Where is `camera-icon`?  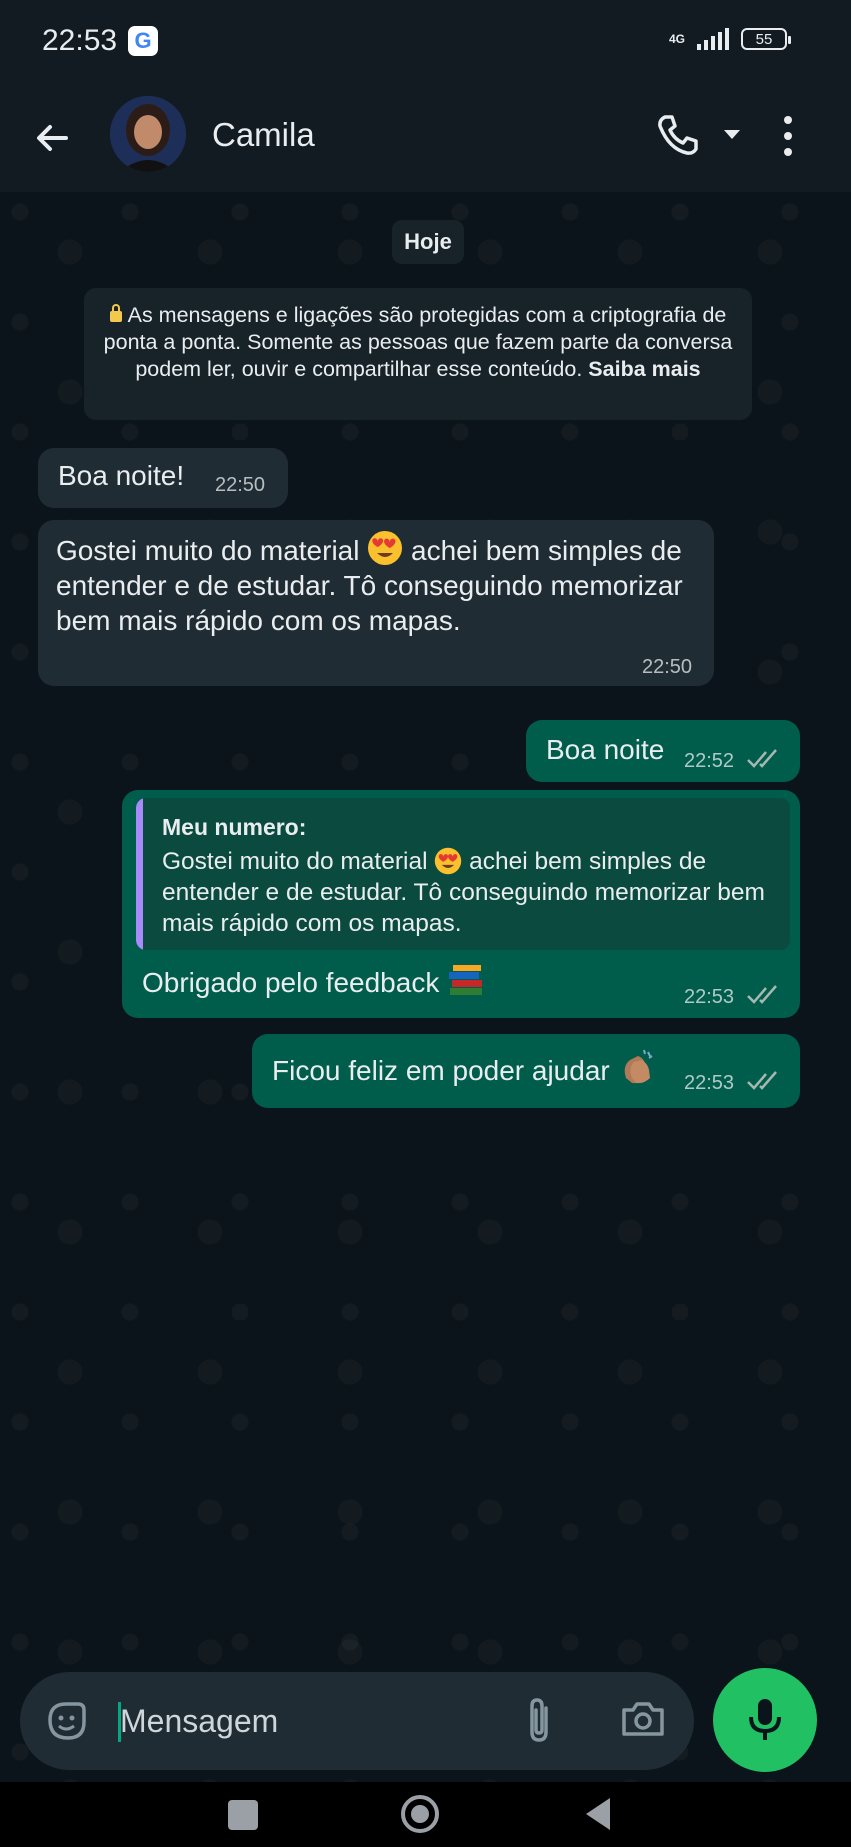 camera-icon is located at coordinates (643, 1719).